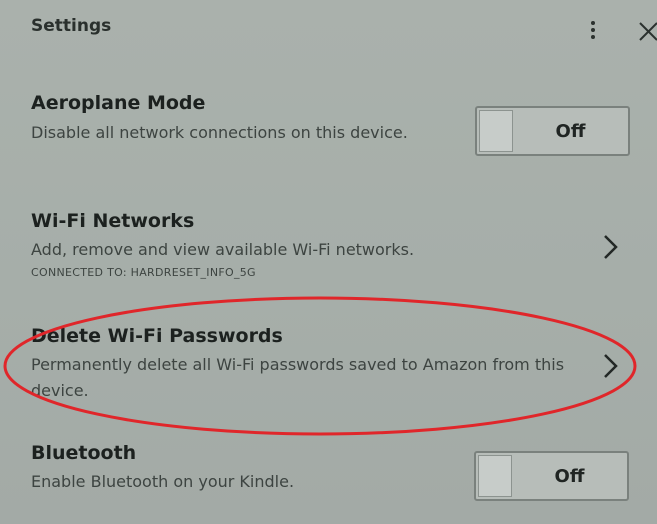 This screenshot has height=524, width=657. I want to click on close-icon, so click(648, 31).